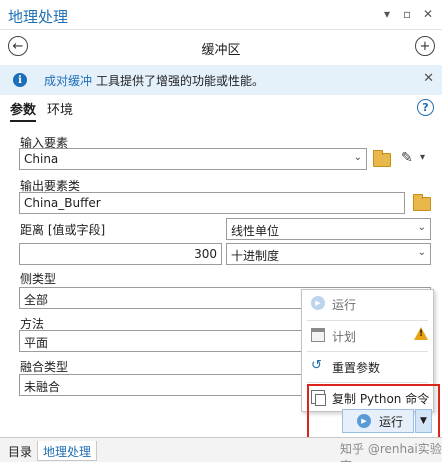 The image size is (442, 462). I want to click on help-icon: ?, so click(425, 107).